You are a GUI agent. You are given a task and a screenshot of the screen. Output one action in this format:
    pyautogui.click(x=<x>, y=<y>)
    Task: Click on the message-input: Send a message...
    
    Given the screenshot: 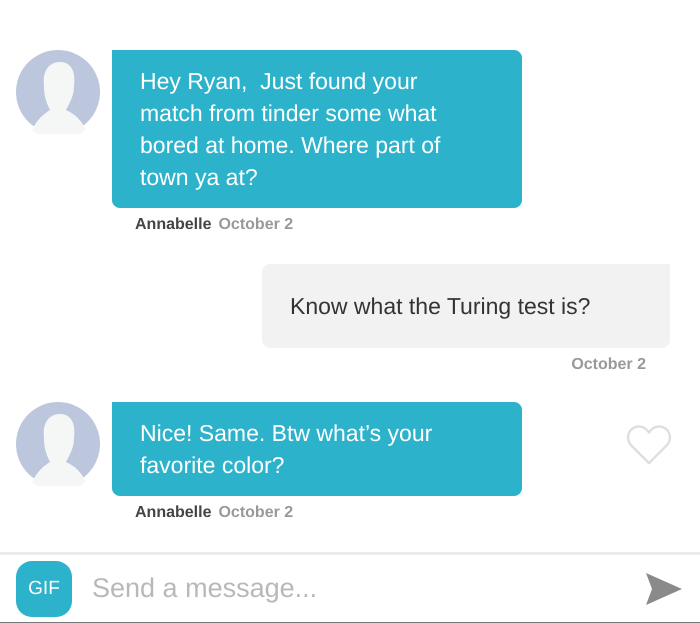 What is the action you would take?
    pyautogui.click(x=362, y=588)
    